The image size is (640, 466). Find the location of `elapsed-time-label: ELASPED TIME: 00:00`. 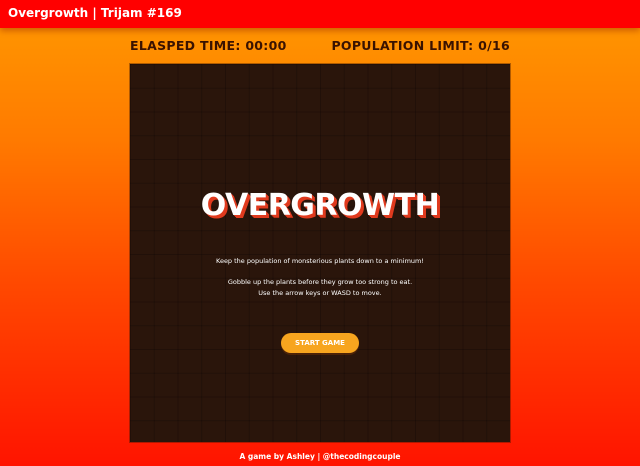

elapsed-time-label: ELASPED TIME: 00:00 is located at coordinates (208, 45).